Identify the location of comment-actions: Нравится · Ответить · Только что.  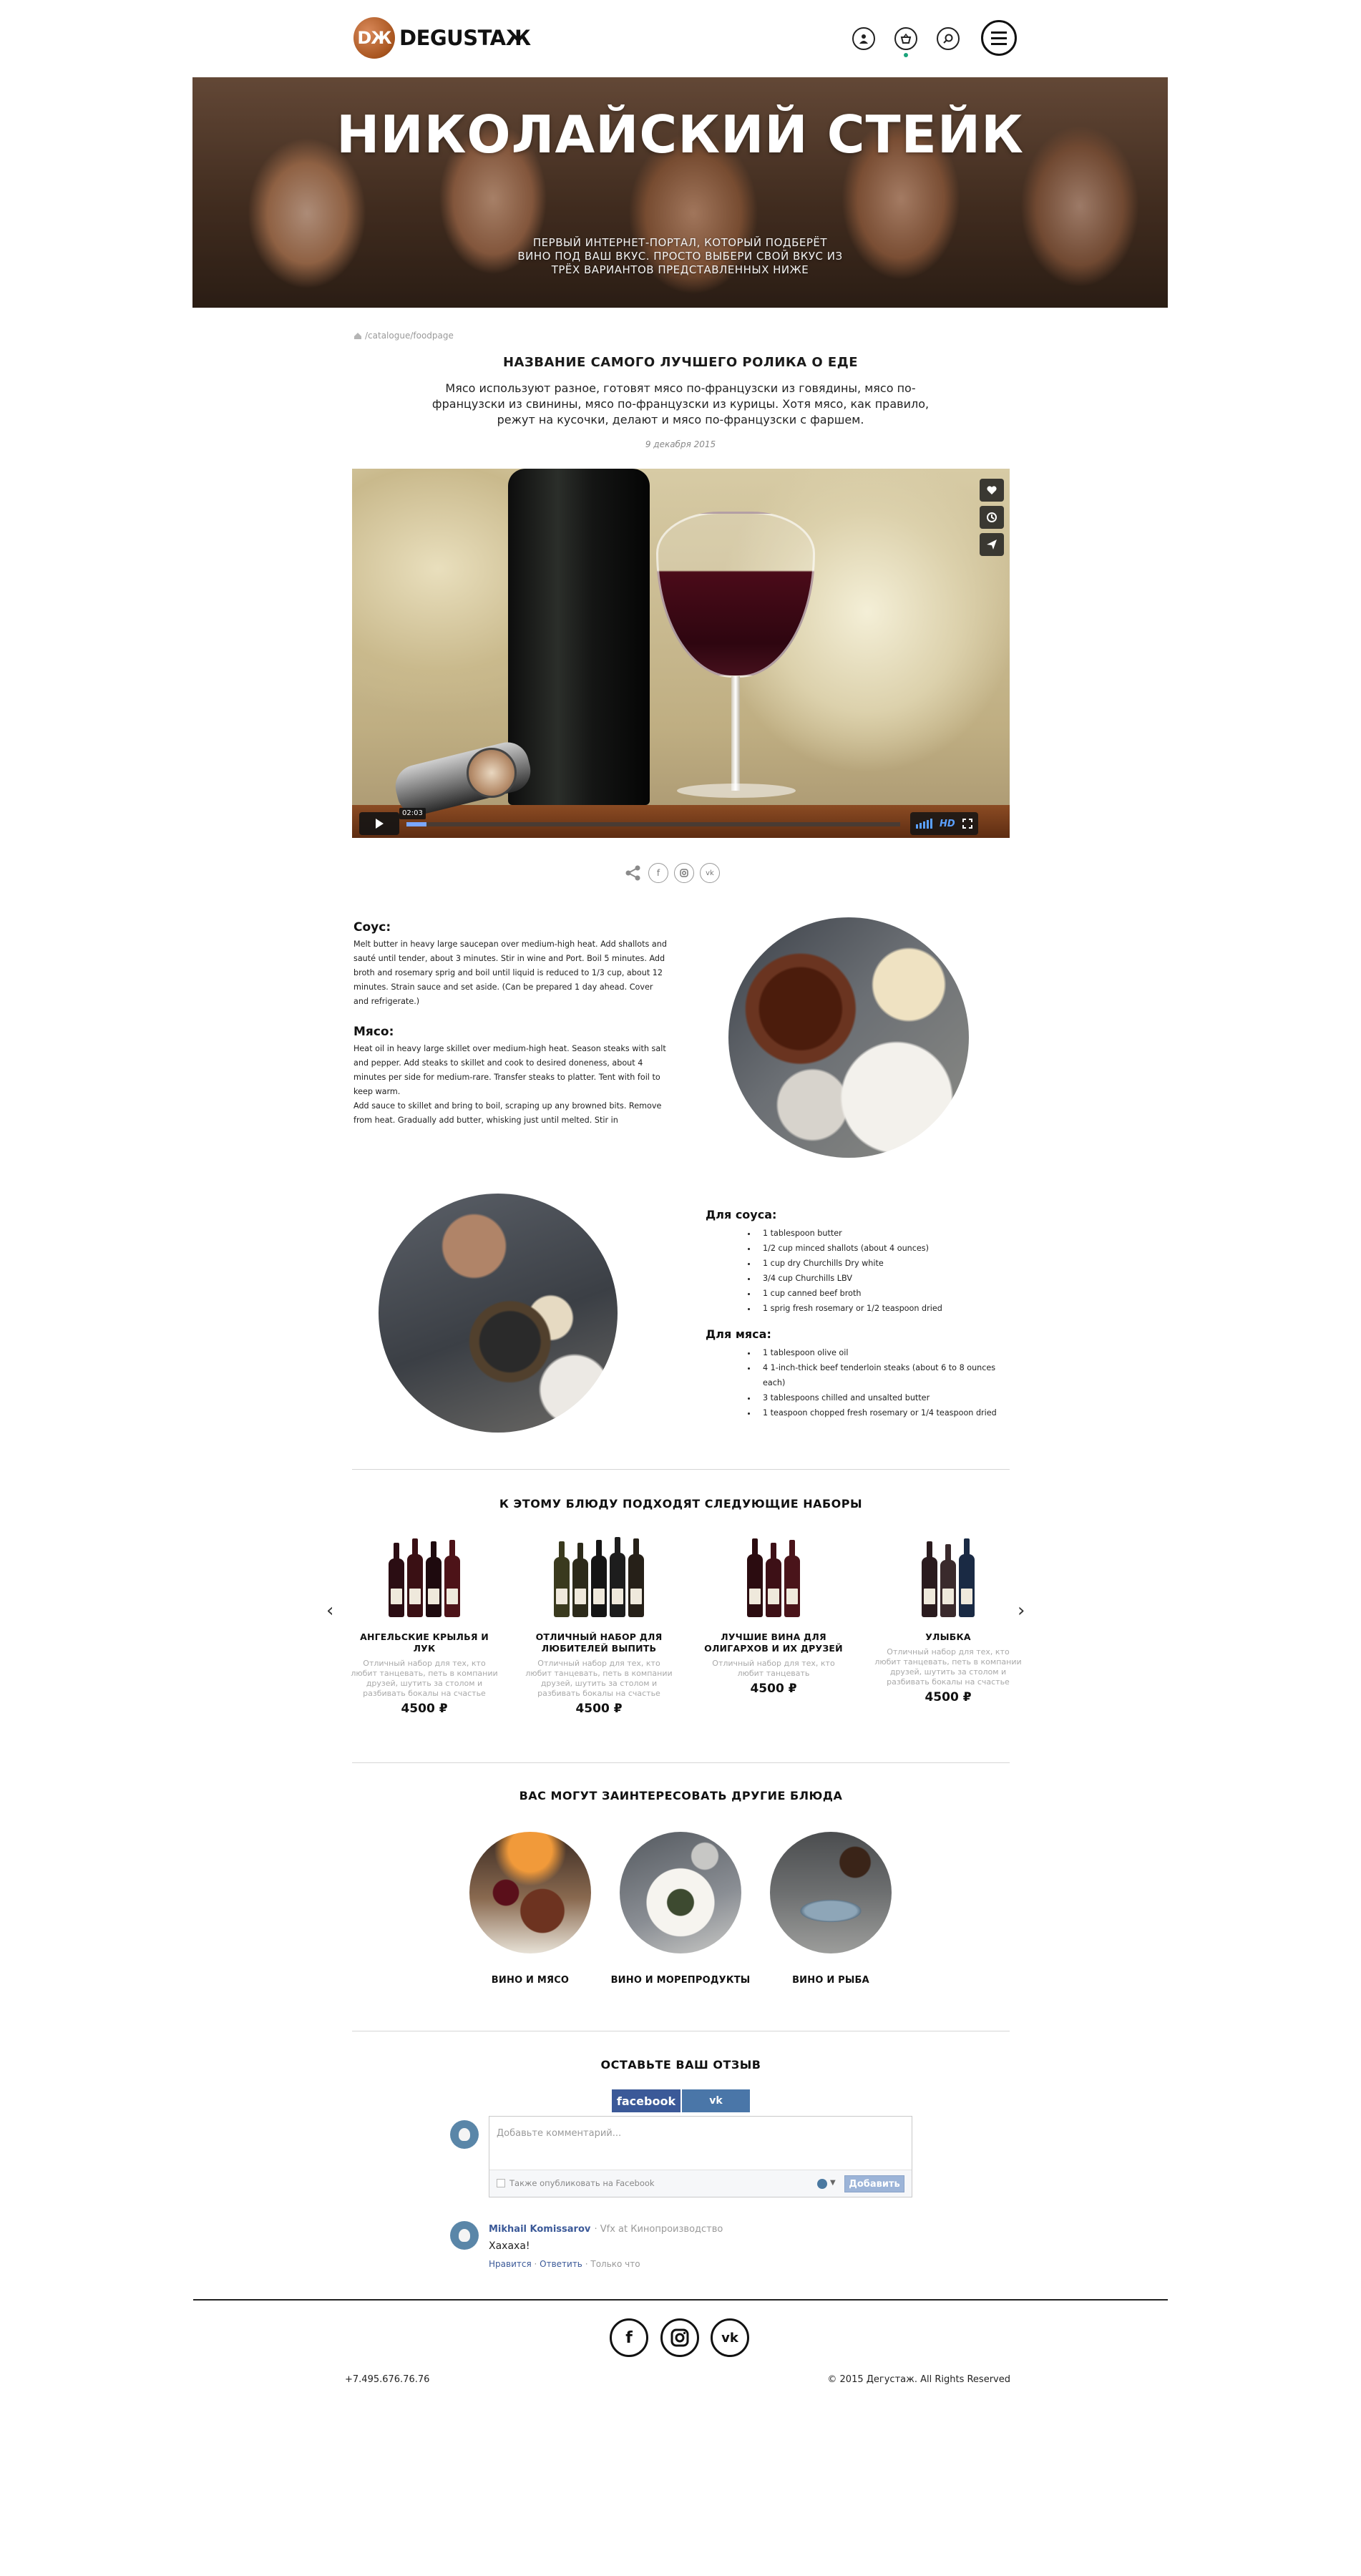
(564, 2264).